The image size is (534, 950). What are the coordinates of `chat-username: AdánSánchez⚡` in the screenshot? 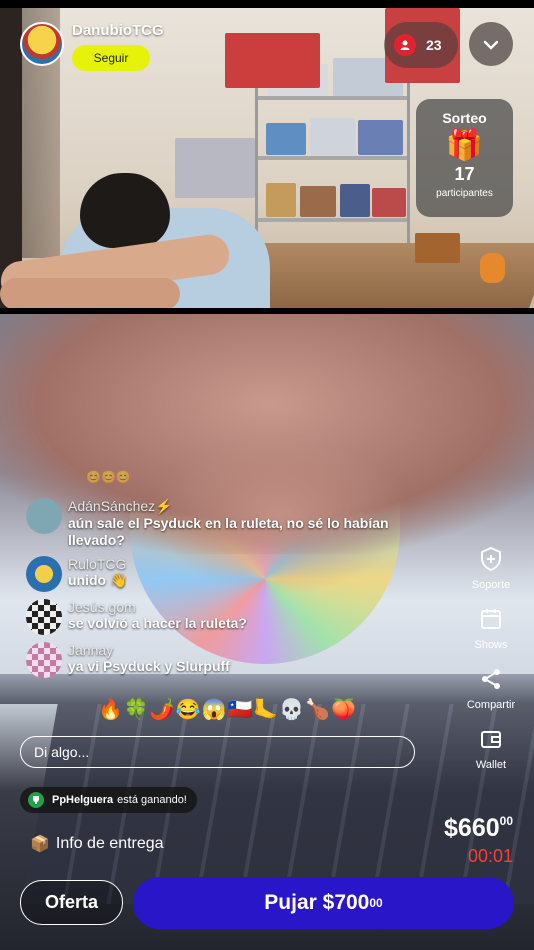 It's located at (243, 506).